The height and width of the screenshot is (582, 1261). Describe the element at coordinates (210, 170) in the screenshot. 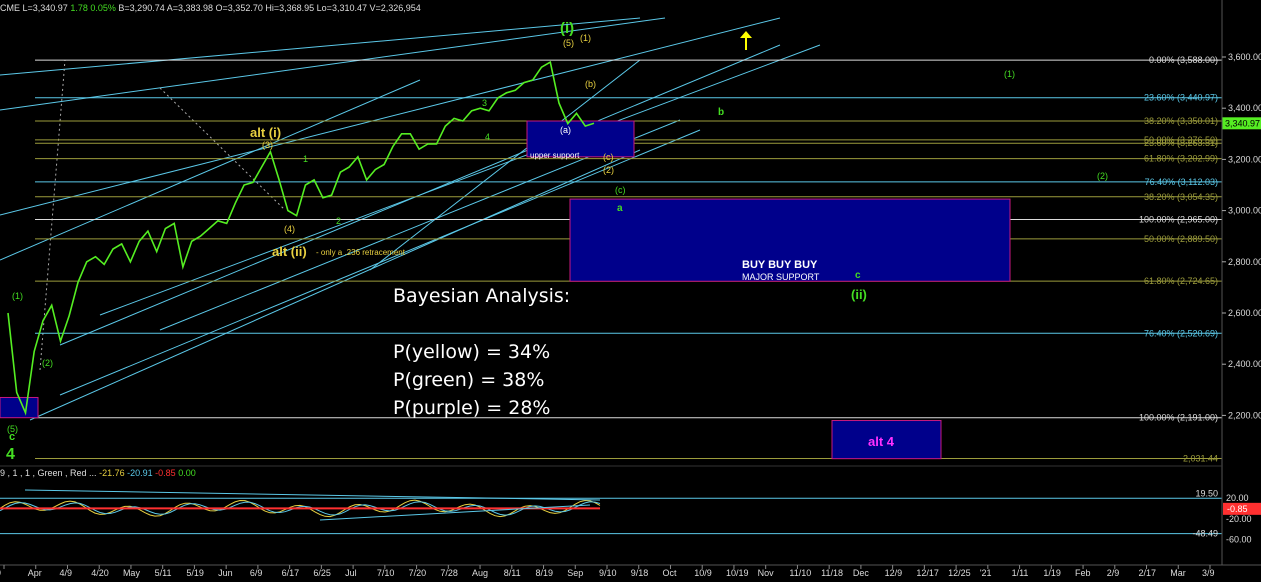

I see `channel-line` at that location.